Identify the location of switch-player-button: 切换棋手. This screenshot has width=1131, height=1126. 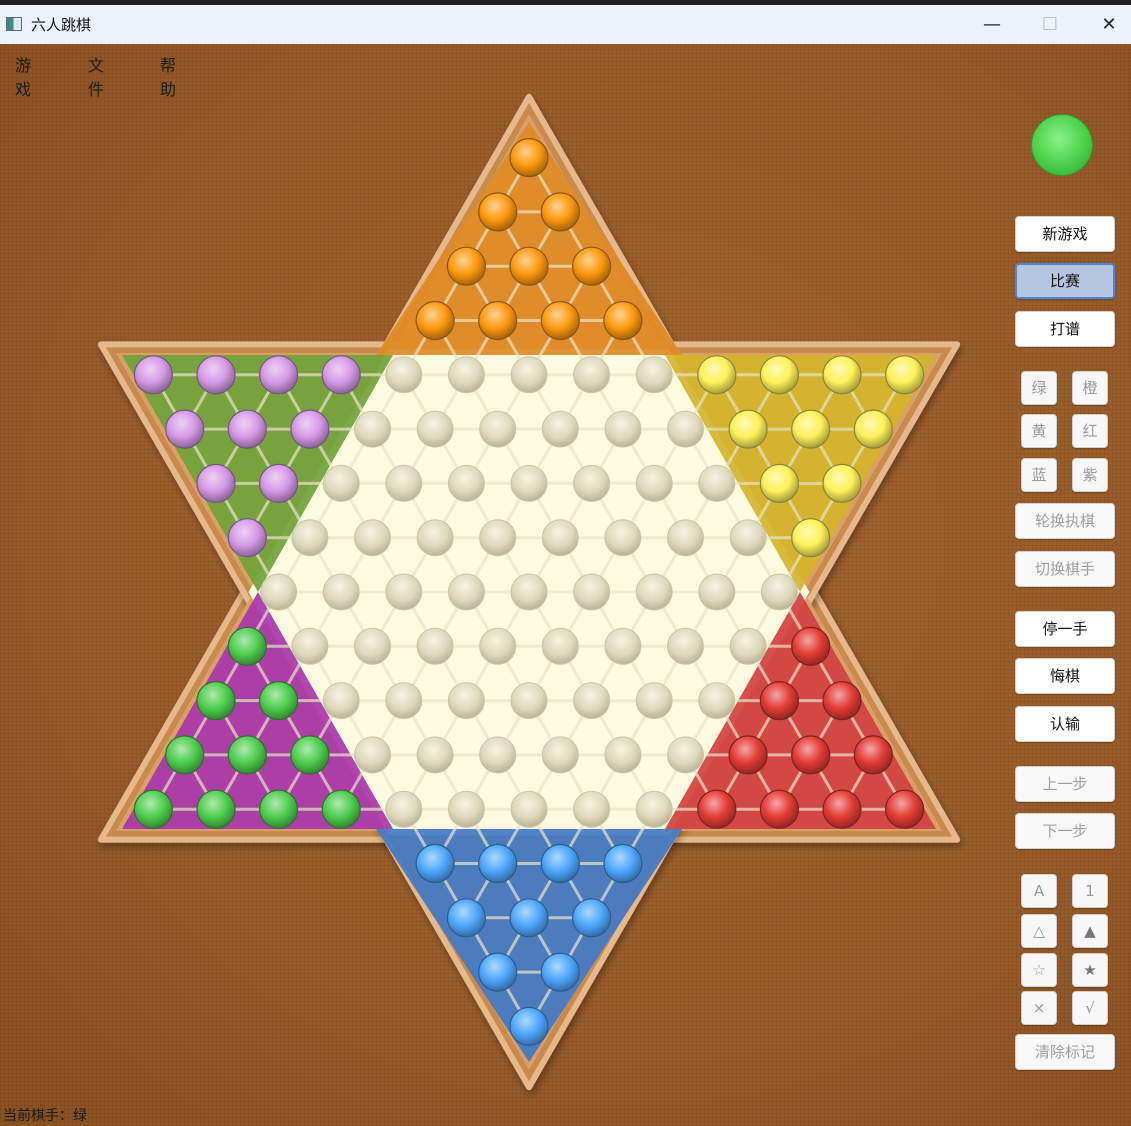
(1065, 569).